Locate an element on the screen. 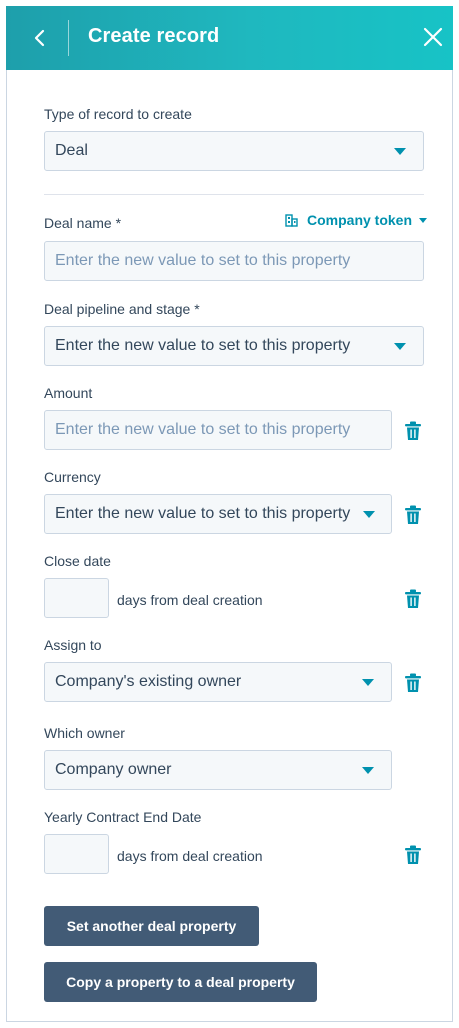  pipeline-label: Deal pipeline and stage * is located at coordinates (122, 309).